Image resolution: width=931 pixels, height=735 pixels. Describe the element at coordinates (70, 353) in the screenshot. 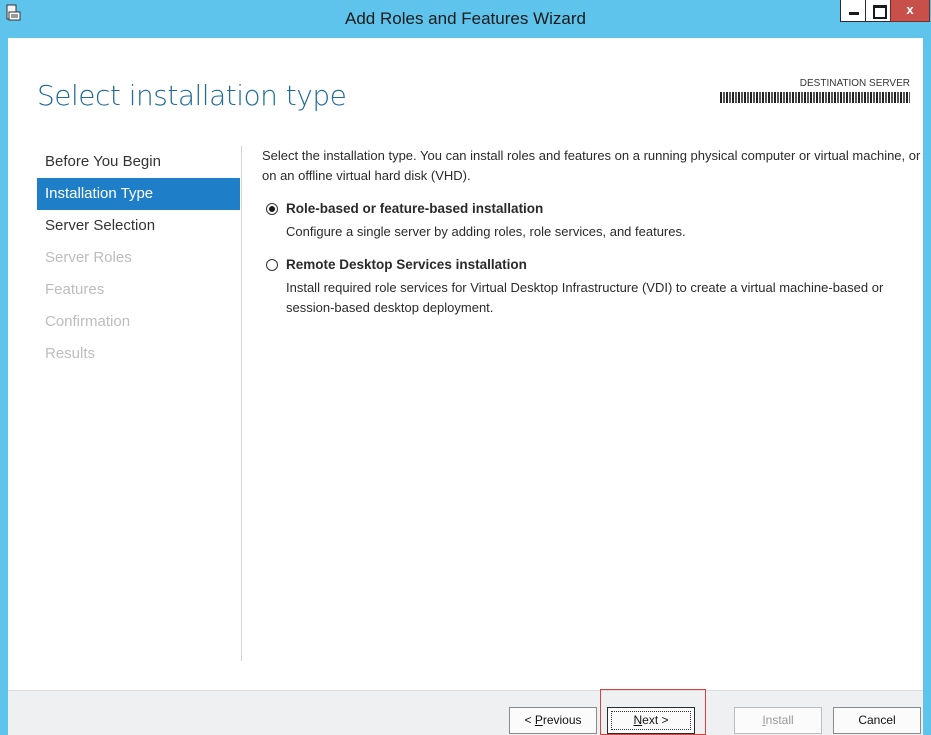

I see `nav-item-results: Results` at that location.